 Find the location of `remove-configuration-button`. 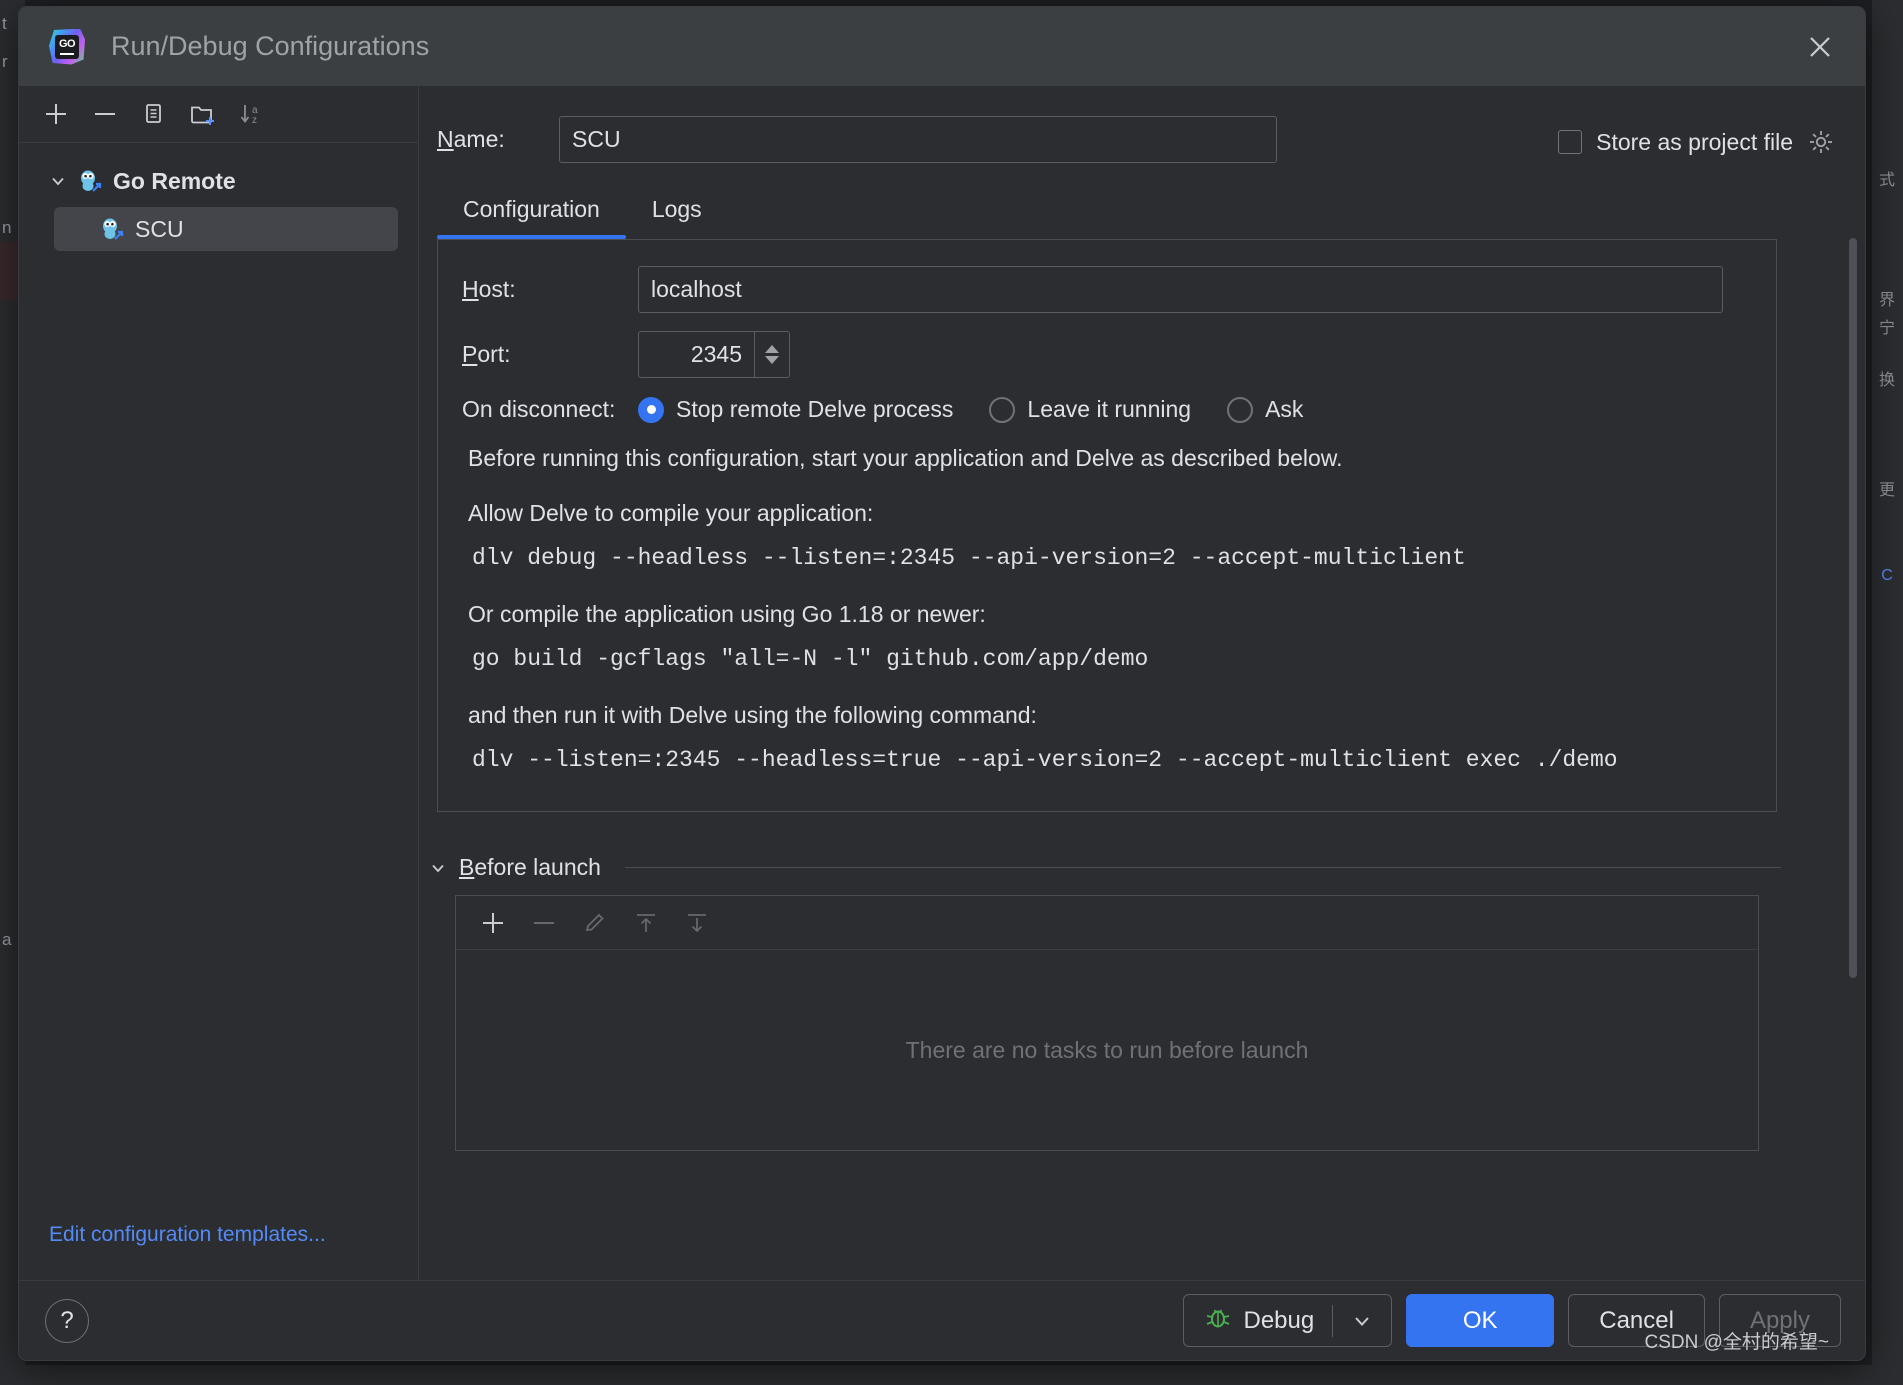

remove-configuration-button is located at coordinates (104, 114).